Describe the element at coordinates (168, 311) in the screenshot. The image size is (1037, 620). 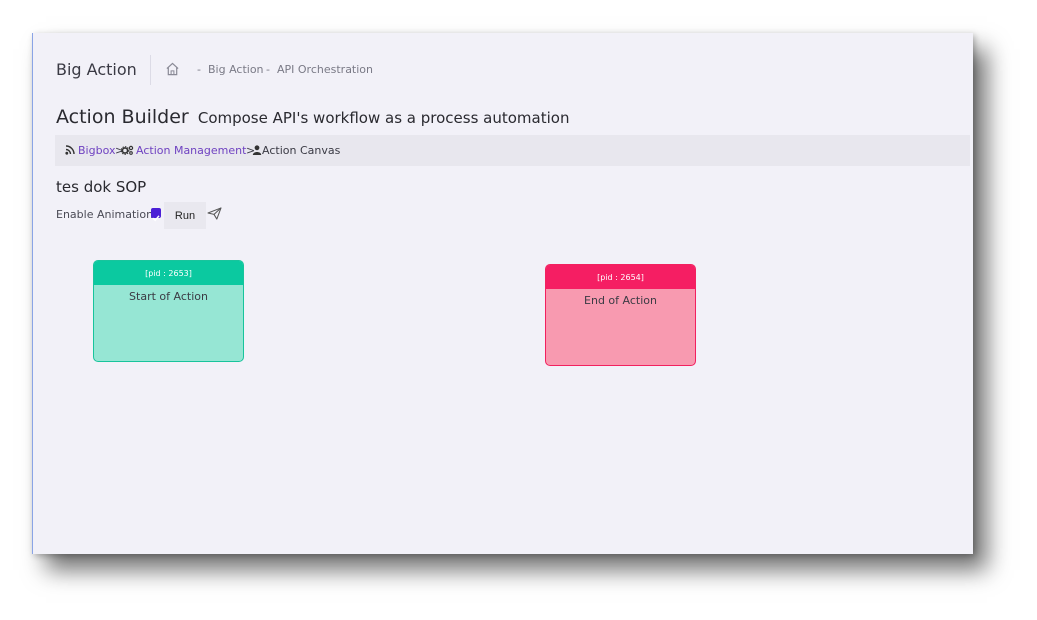
I see `node-start-of-action: [pid : 2653] Start of Action` at that location.